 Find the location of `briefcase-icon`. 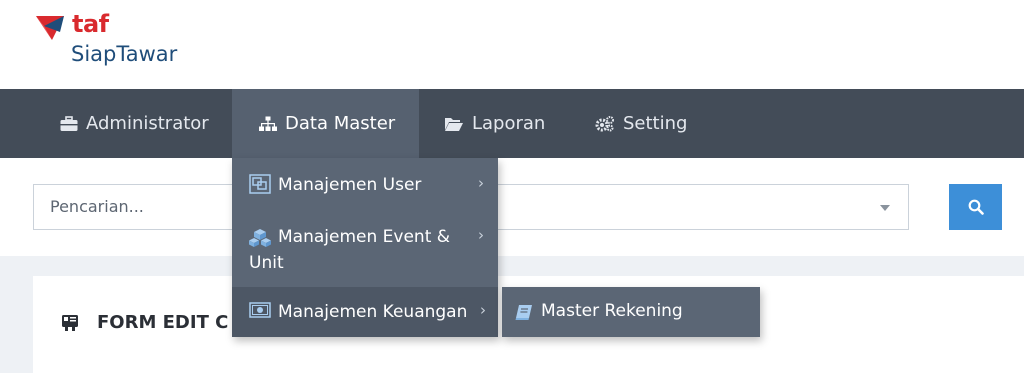

briefcase-icon is located at coordinates (69, 123).